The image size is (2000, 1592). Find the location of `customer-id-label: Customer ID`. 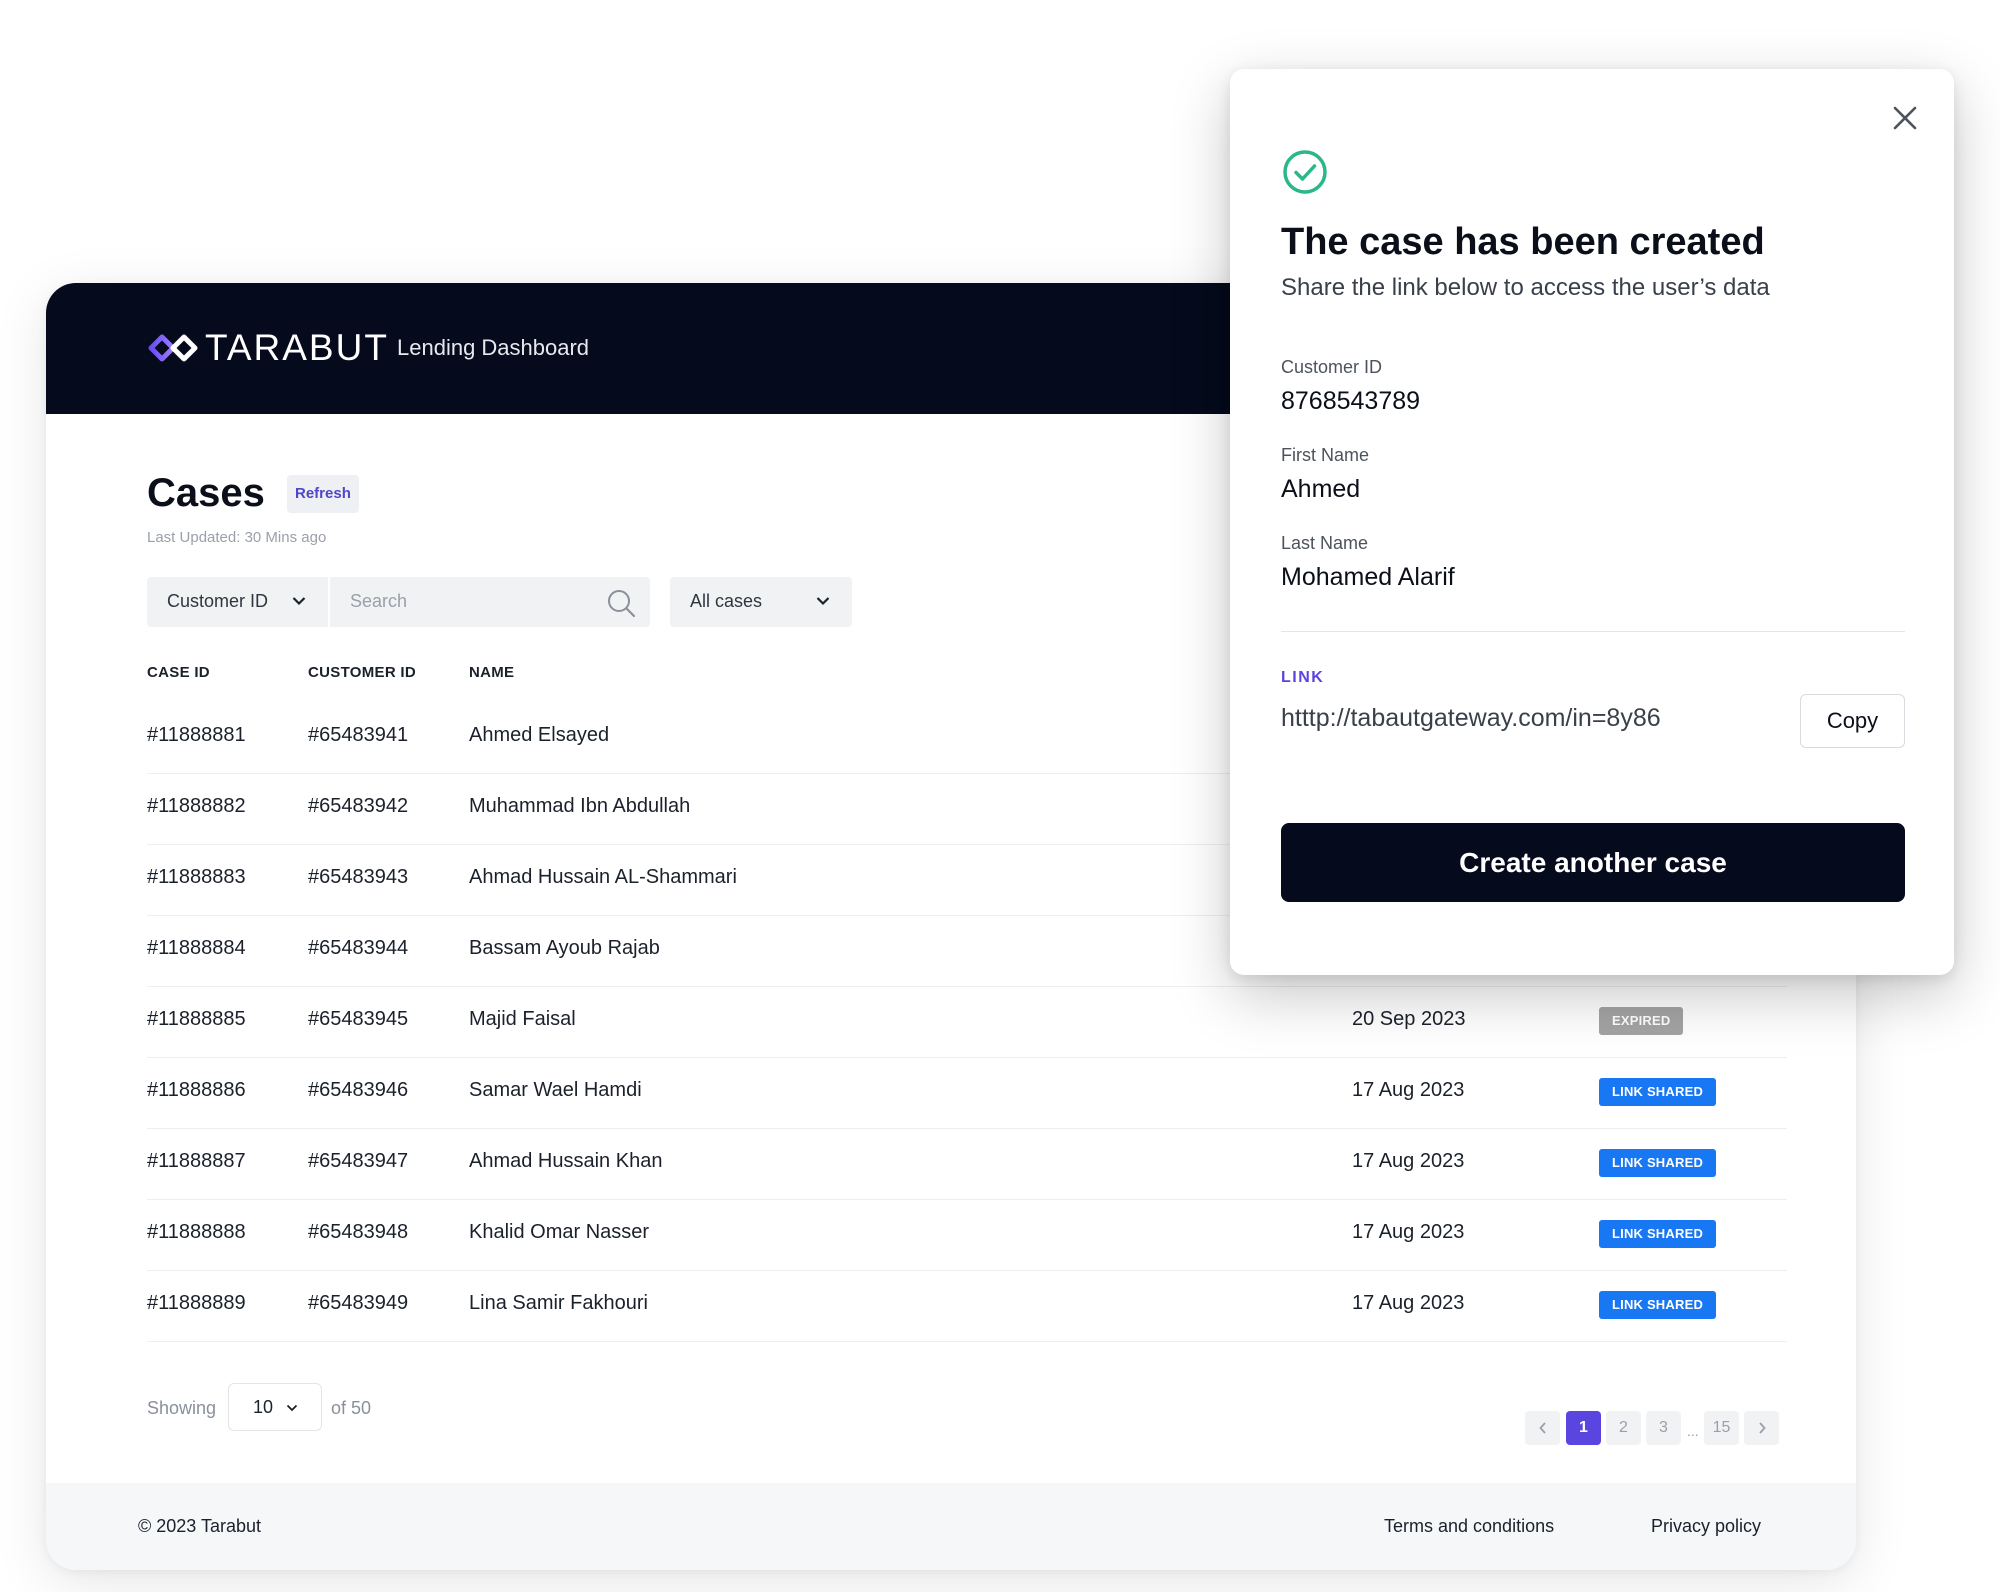

customer-id-label: Customer ID is located at coordinates (1332, 367).